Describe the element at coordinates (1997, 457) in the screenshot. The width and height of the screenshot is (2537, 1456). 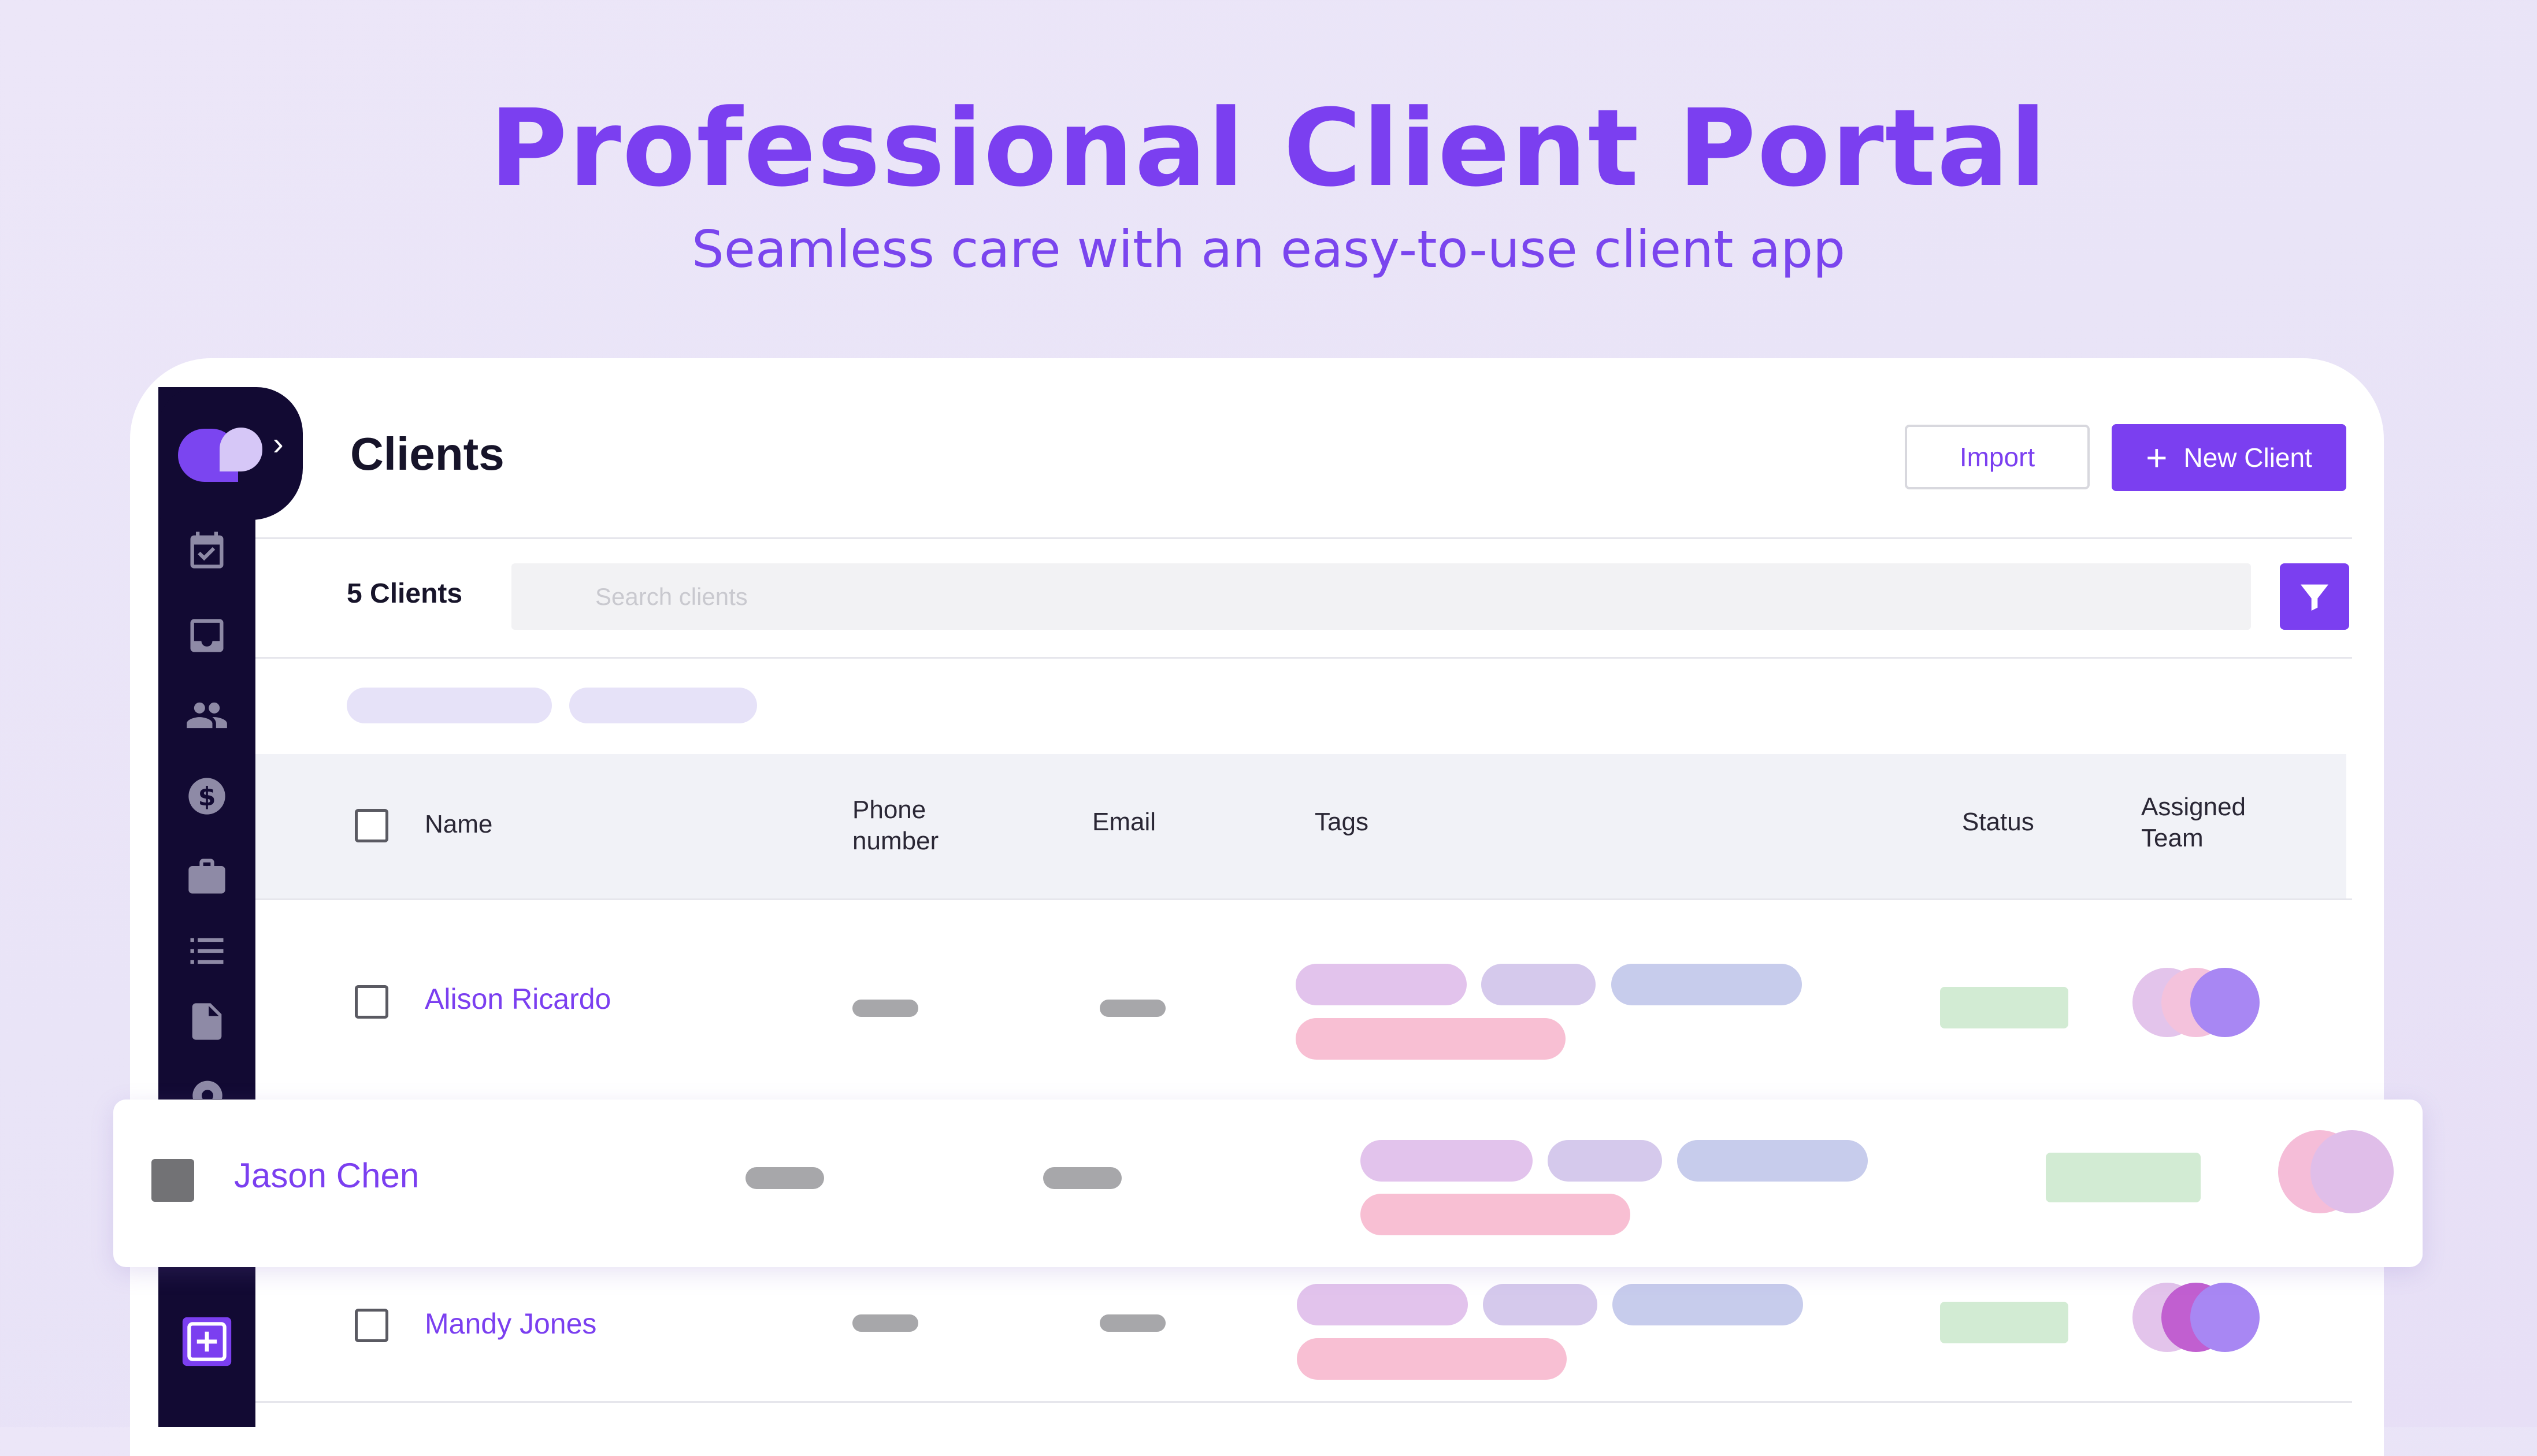
I see `import-button: Import` at that location.